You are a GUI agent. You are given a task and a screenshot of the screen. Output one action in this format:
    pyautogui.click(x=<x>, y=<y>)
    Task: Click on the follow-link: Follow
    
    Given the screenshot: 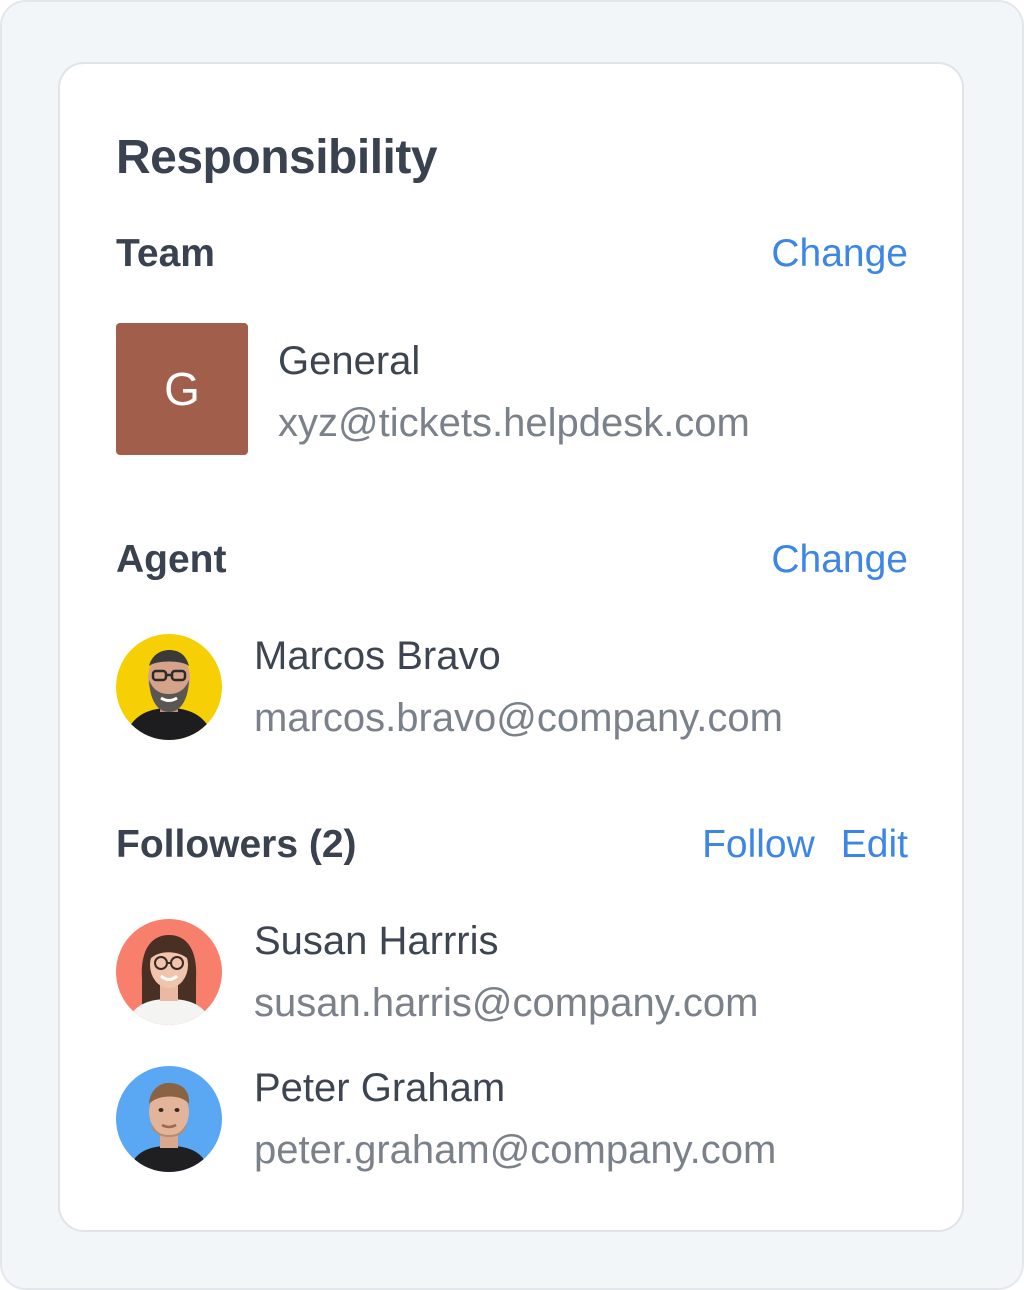 What is the action you would take?
    pyautogui.click(x=758, y=845)
    